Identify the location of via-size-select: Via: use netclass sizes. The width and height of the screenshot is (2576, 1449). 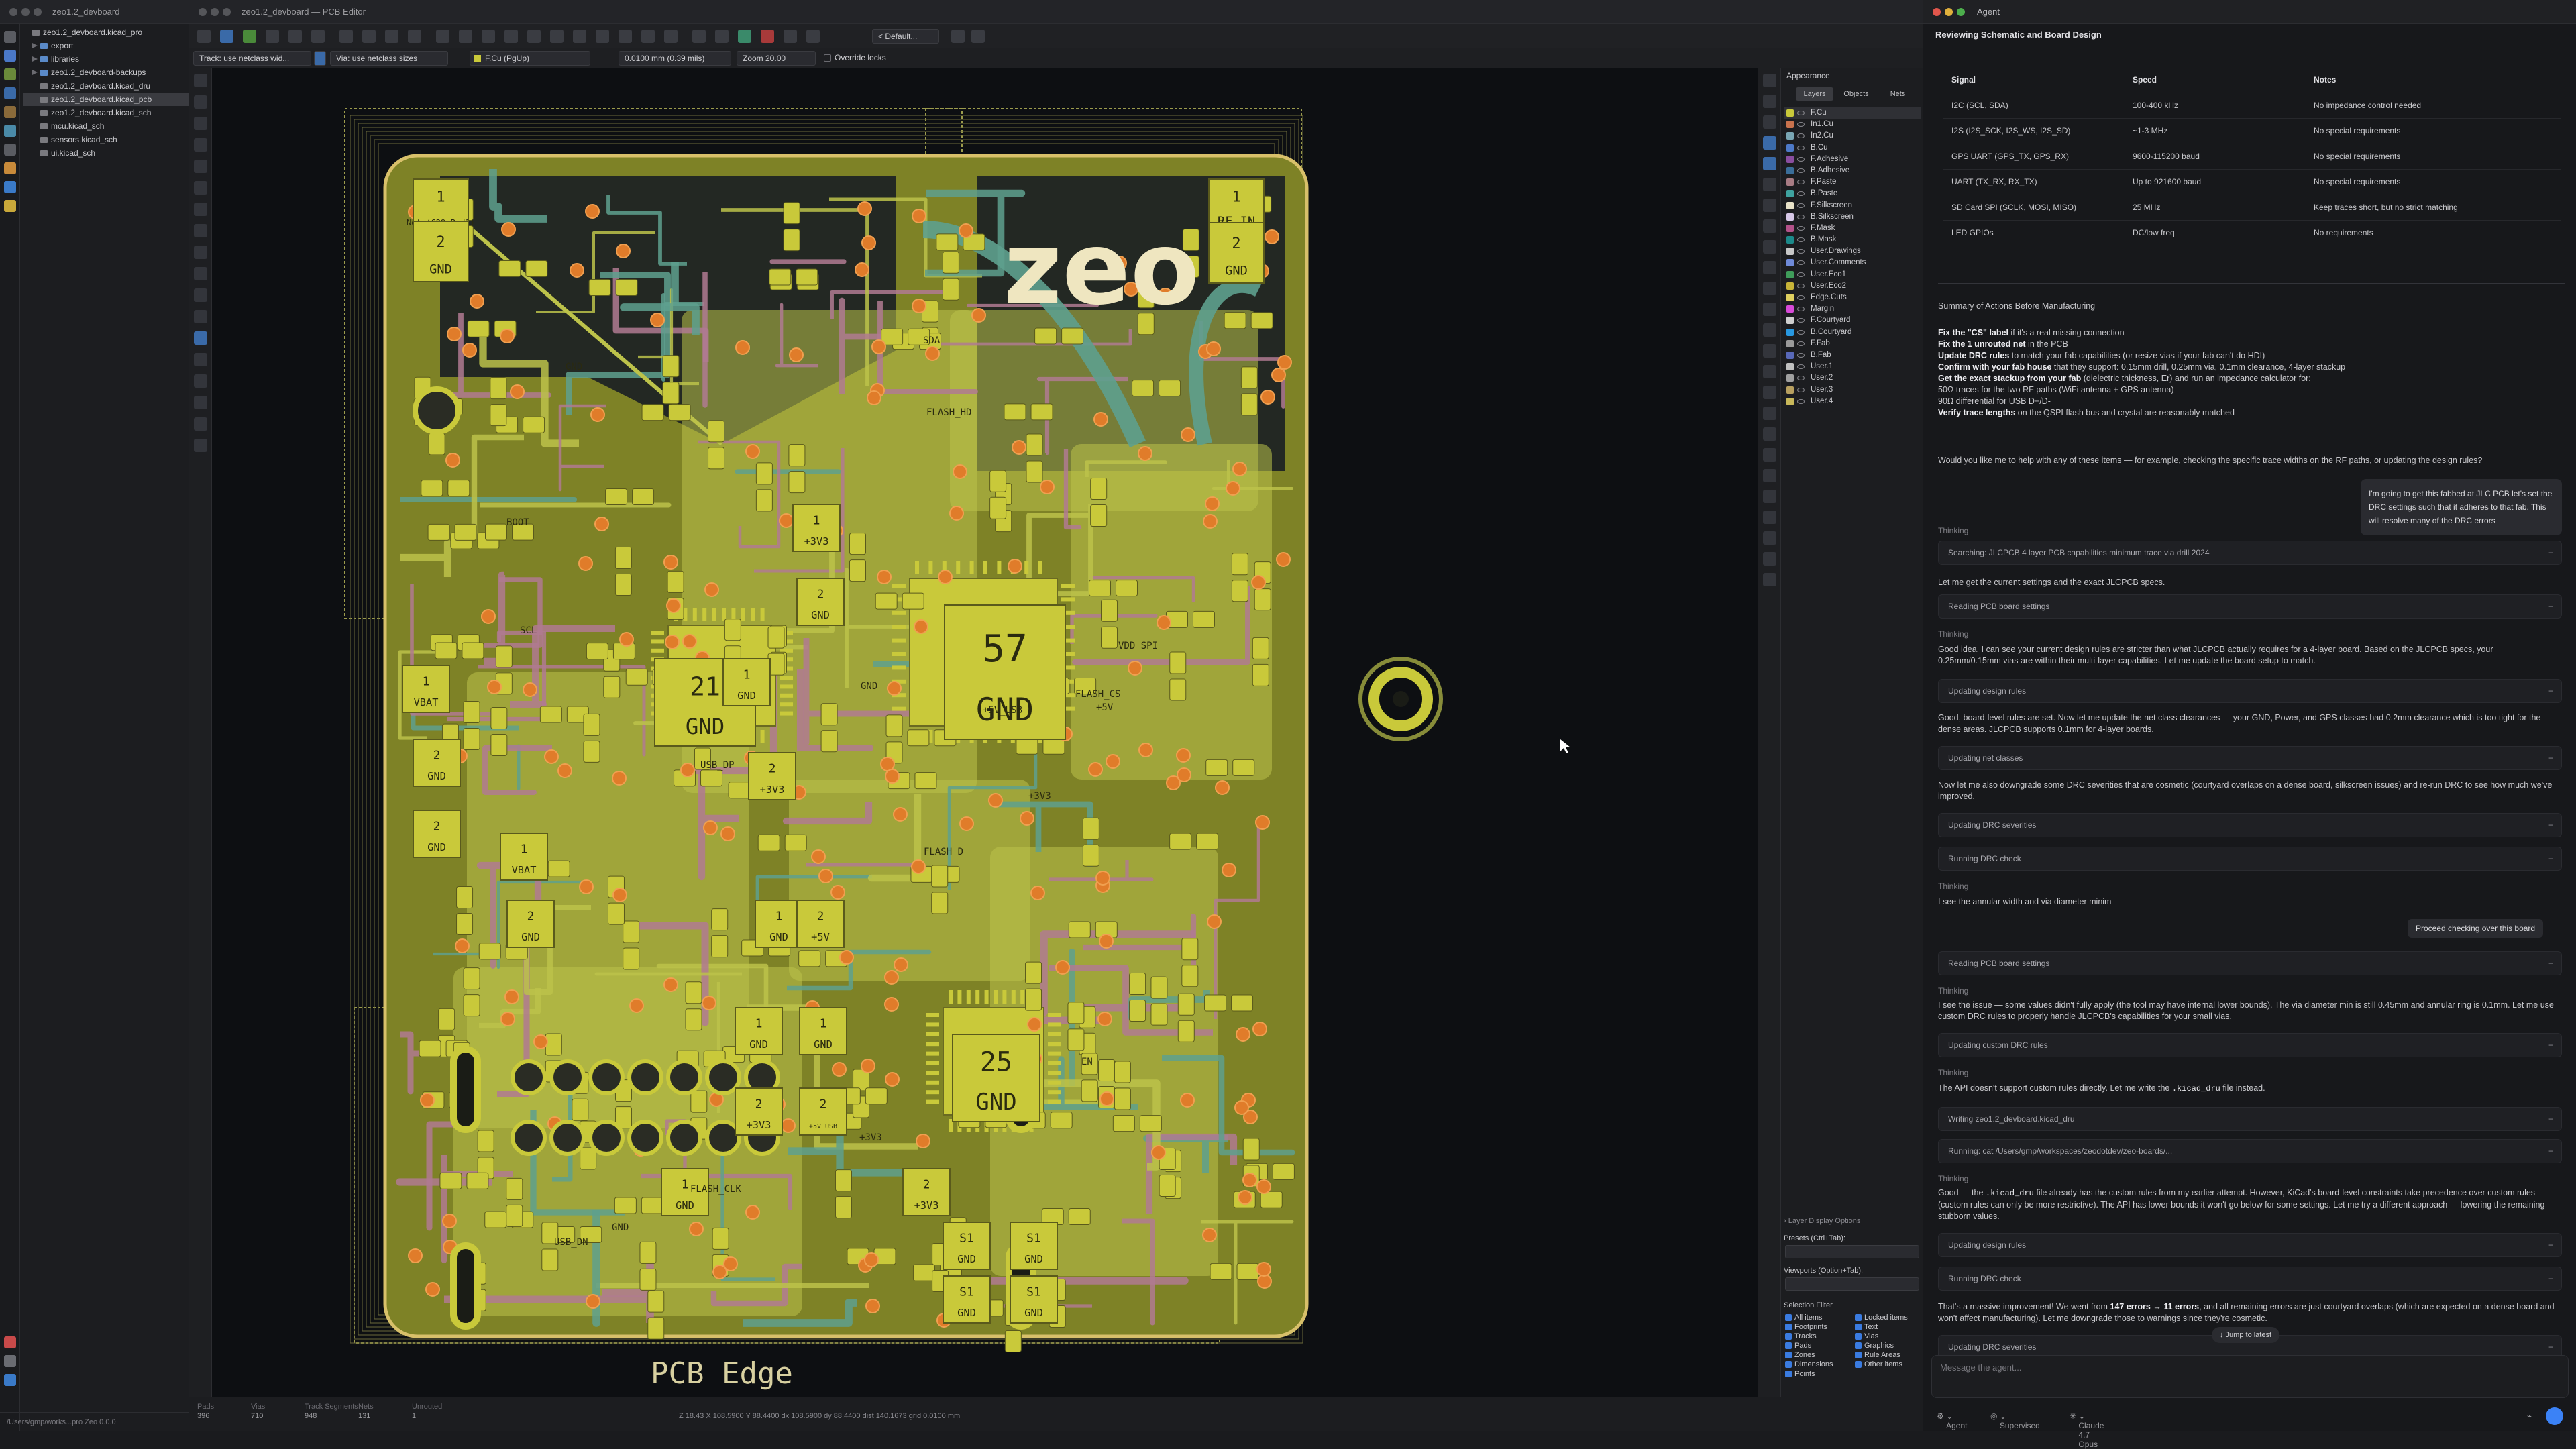
(389, 58).